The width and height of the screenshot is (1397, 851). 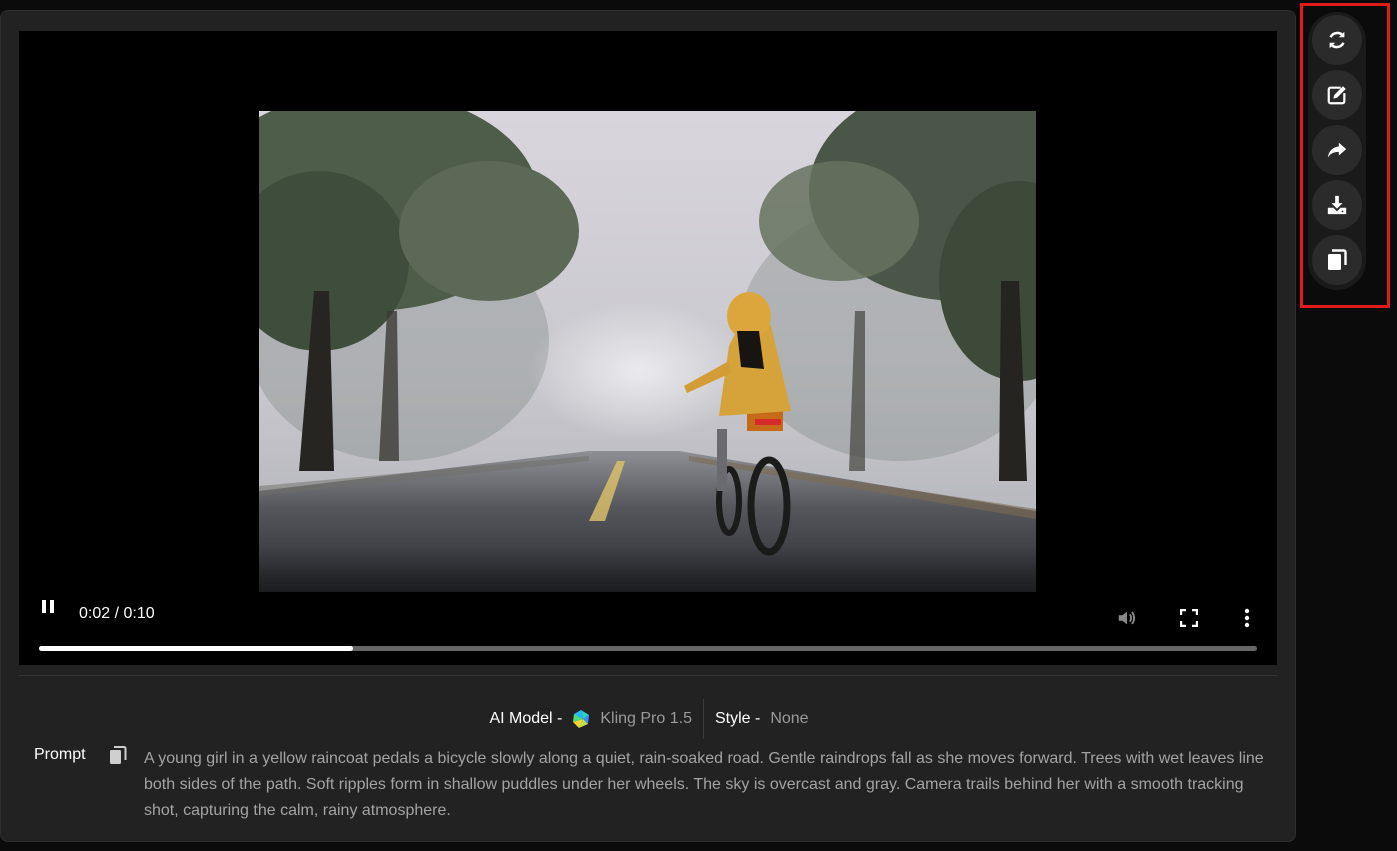 What do you see at coordinates (196, 648) in the screenshot?
I see `progress-fill` at bounding box center [196, 648].